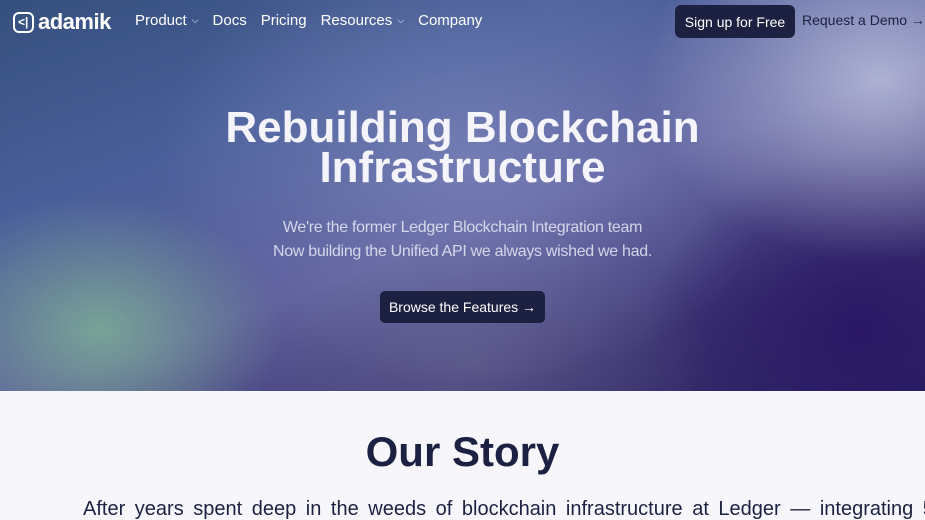  I want to click on nav-item-docs: Docs, so click(230, 20).